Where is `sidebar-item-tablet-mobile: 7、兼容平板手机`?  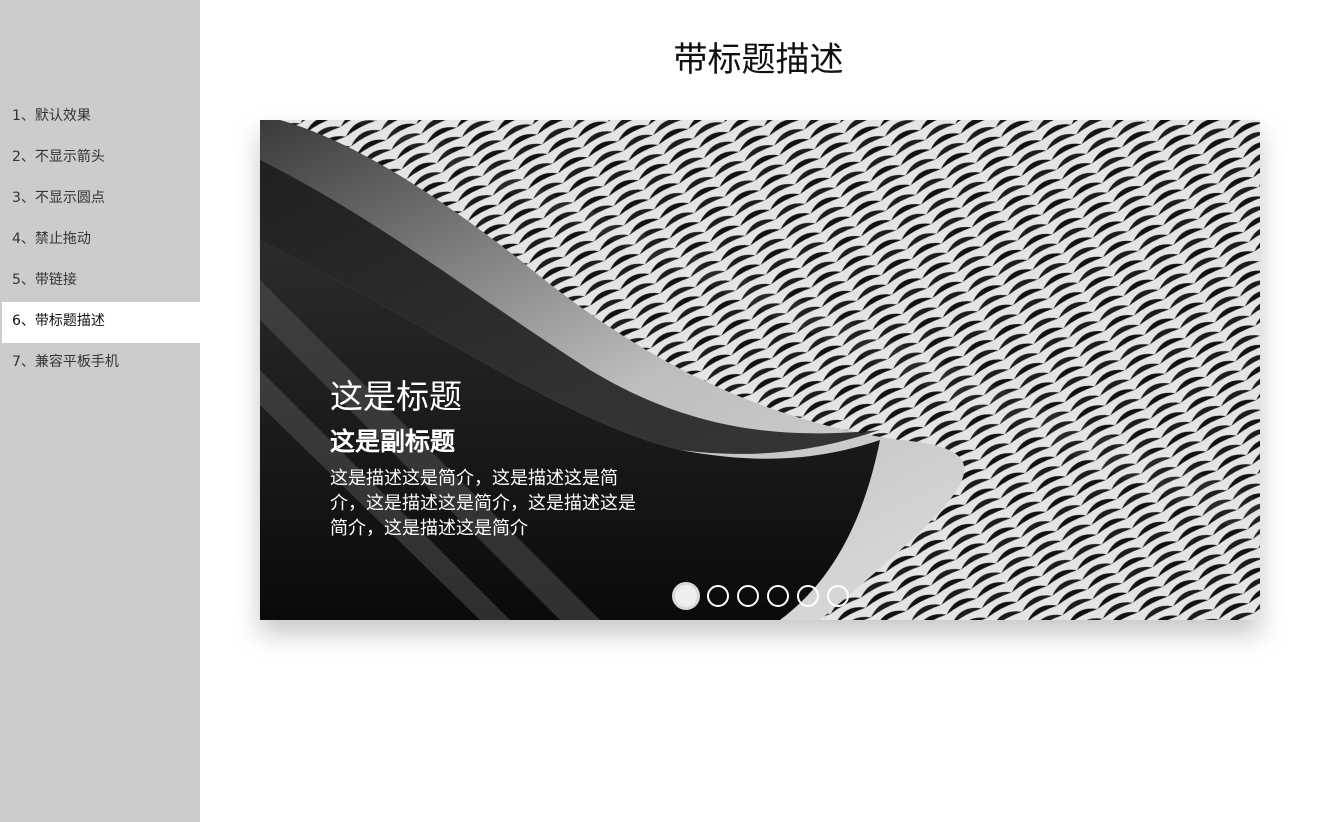
sidebar-item-tablet-mobile: 7、兼容平板手机 is located at coordinates (100, 363).